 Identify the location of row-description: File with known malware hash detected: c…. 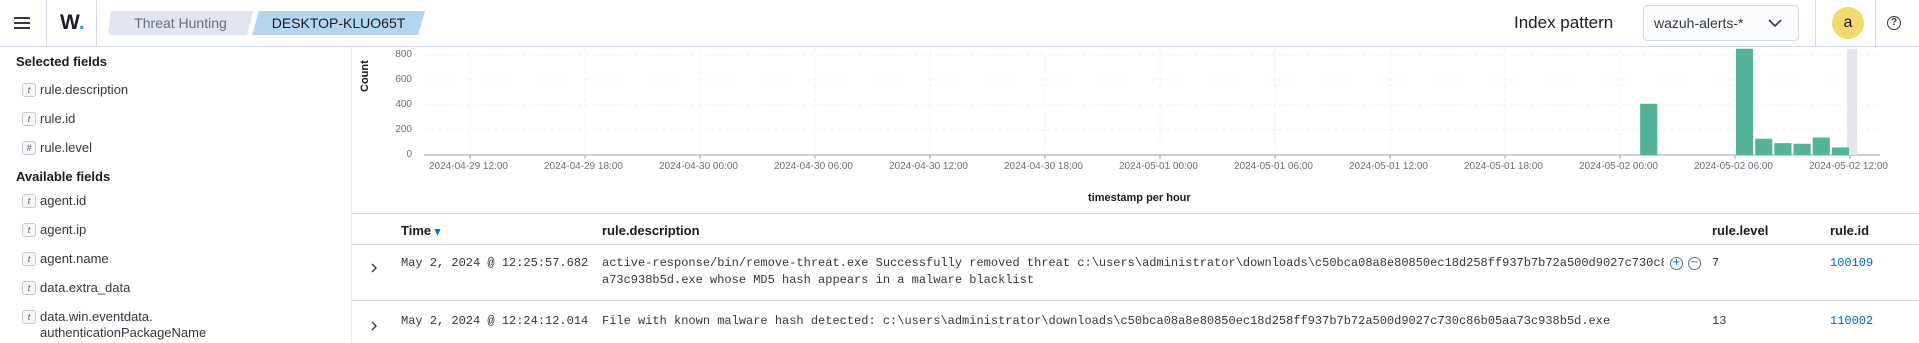
(1106, 321).